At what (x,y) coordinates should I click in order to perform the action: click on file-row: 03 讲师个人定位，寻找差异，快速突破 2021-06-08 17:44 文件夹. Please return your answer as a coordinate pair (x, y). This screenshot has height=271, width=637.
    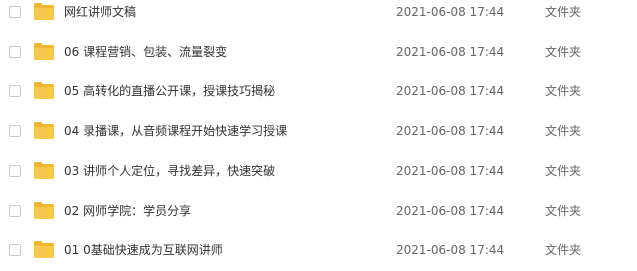
    Looking at the image, I should click on (318, 172).